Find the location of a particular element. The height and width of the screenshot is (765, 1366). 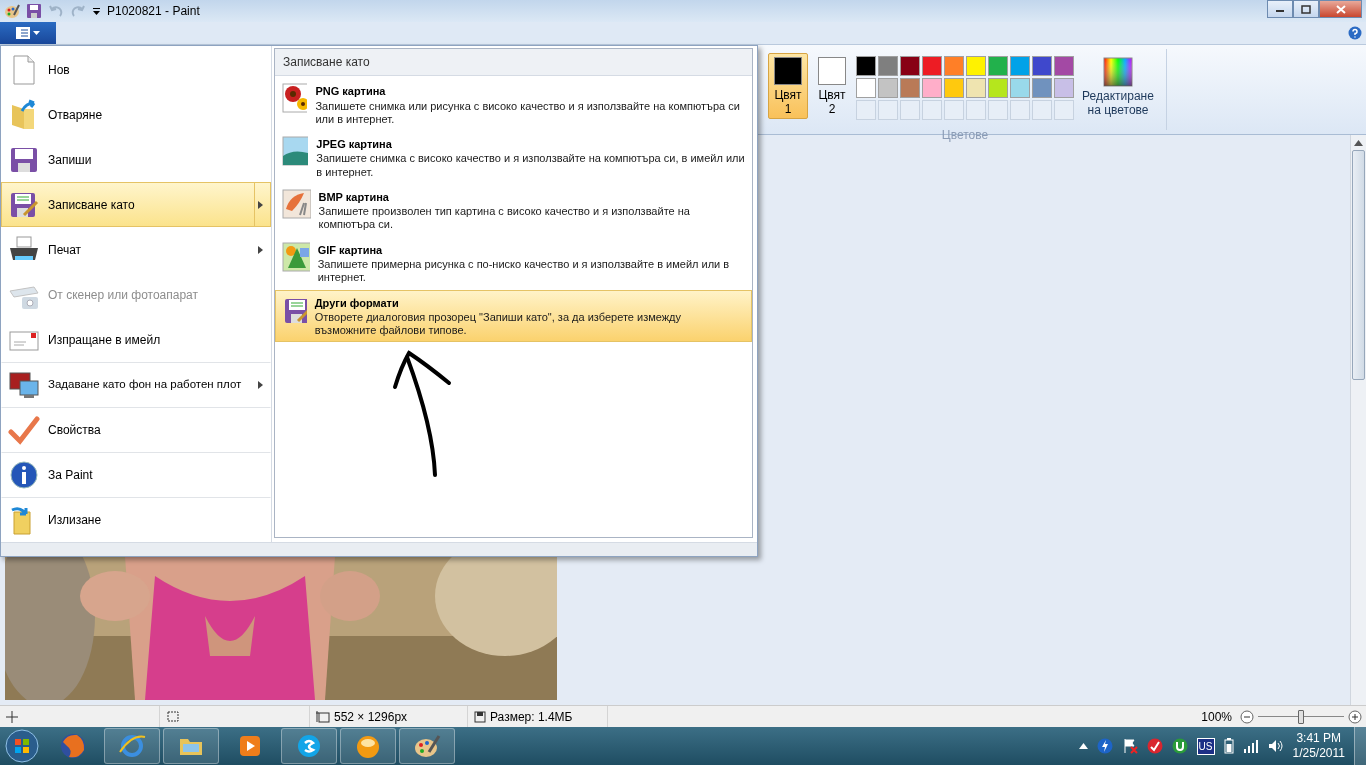

globe-icon is located at coordinates (73, 746).